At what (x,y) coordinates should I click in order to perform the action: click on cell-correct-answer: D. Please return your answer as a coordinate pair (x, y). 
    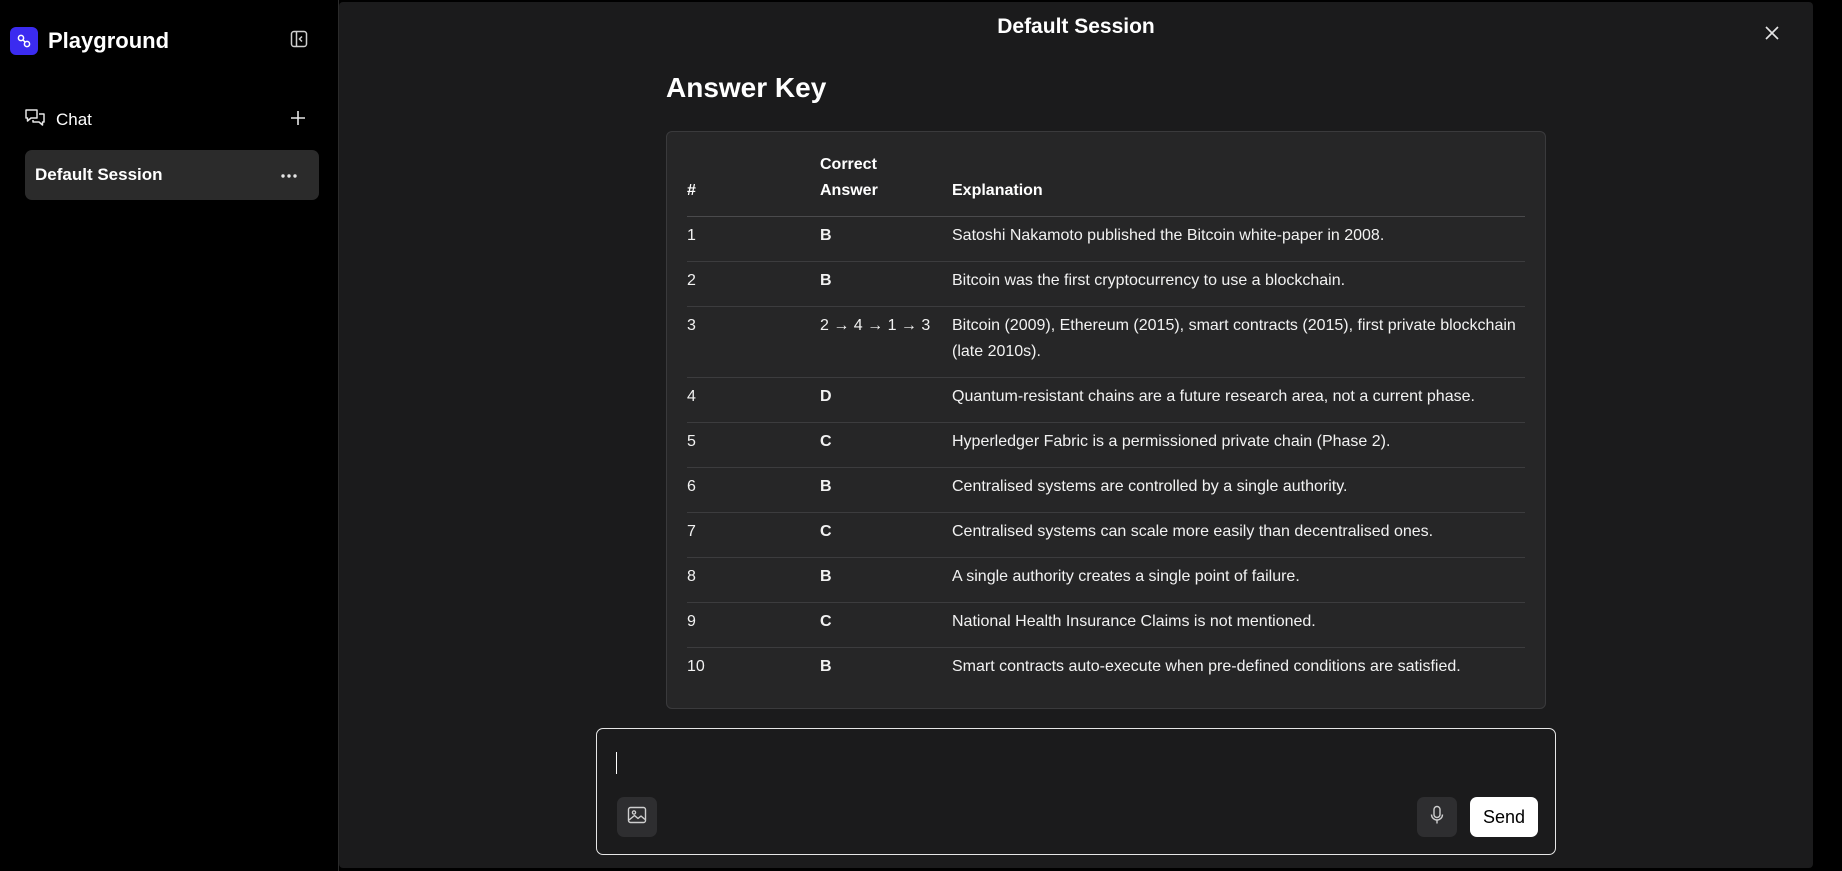
    Looking at the image, I should click on (886, 400).